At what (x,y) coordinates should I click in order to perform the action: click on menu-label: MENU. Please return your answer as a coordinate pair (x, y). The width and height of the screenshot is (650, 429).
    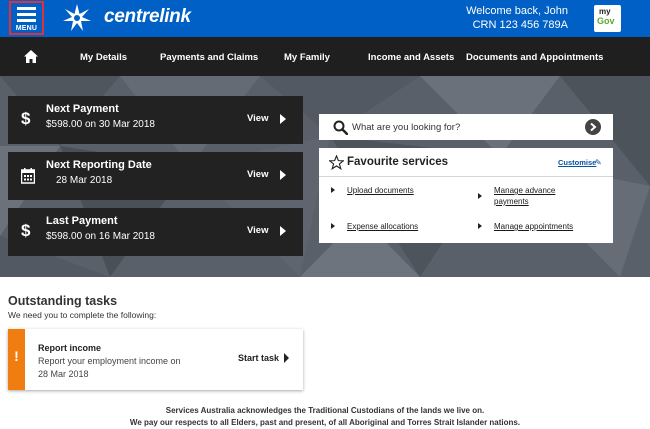
    Looking at the image, I should click on (26, 28).